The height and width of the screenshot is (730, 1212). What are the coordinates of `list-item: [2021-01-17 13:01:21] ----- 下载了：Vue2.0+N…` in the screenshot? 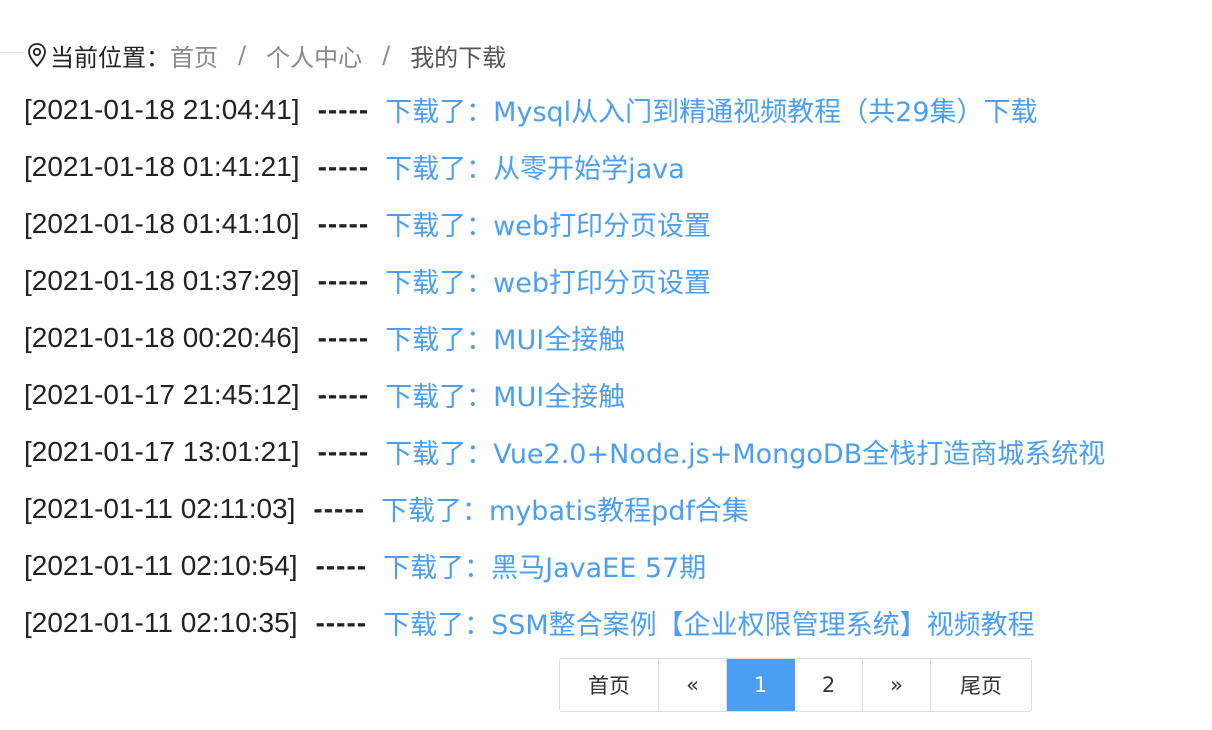 It's located at (614, 451).